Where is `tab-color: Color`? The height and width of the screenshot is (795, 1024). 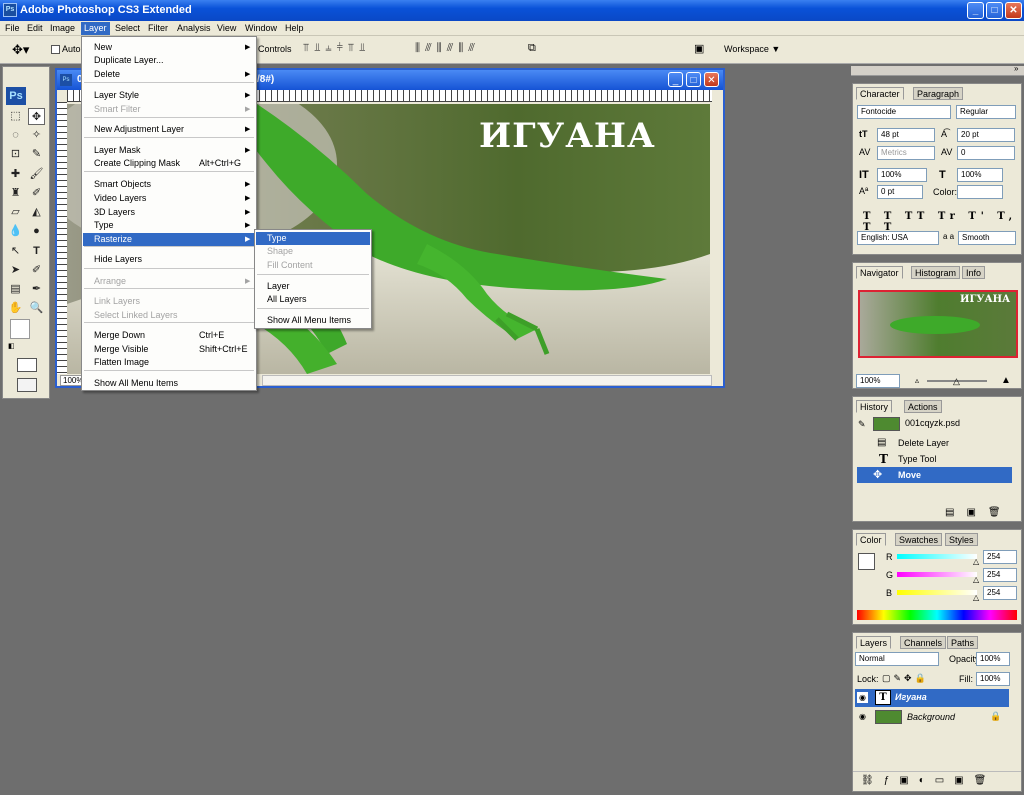 tab-color: Color is located at coordinates (871, 539).